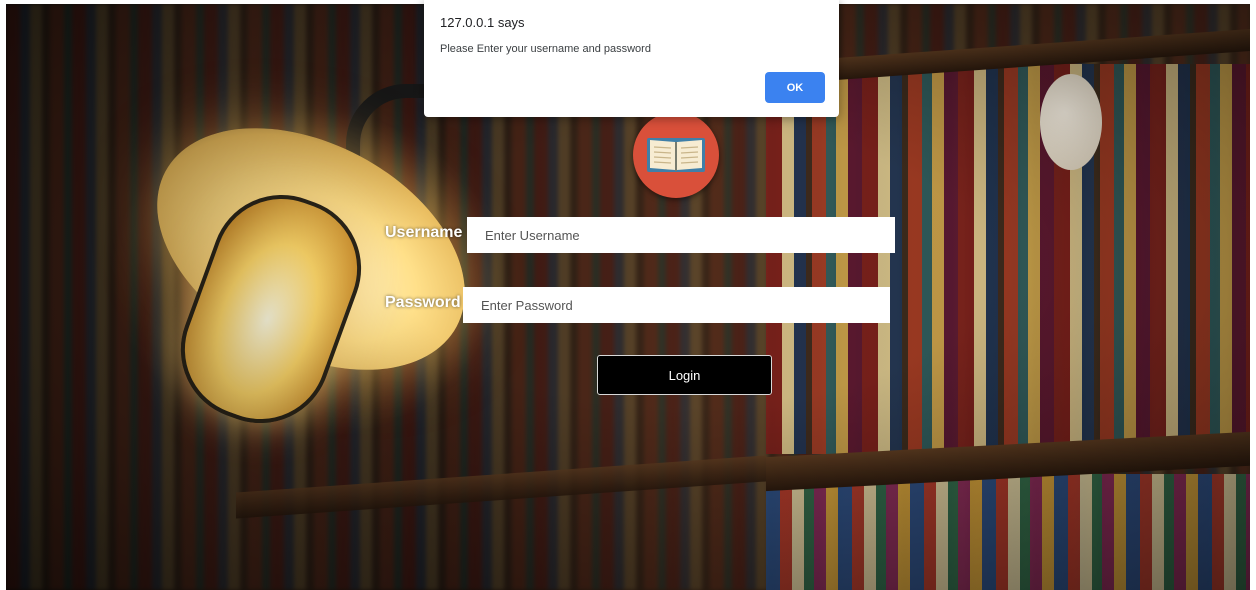 The height and width of the screenshot is (590, 1256). What do you see at coordinates (423, 302) in the screenshot?
I see `password-label: Password` at bounding box center [423, 302].